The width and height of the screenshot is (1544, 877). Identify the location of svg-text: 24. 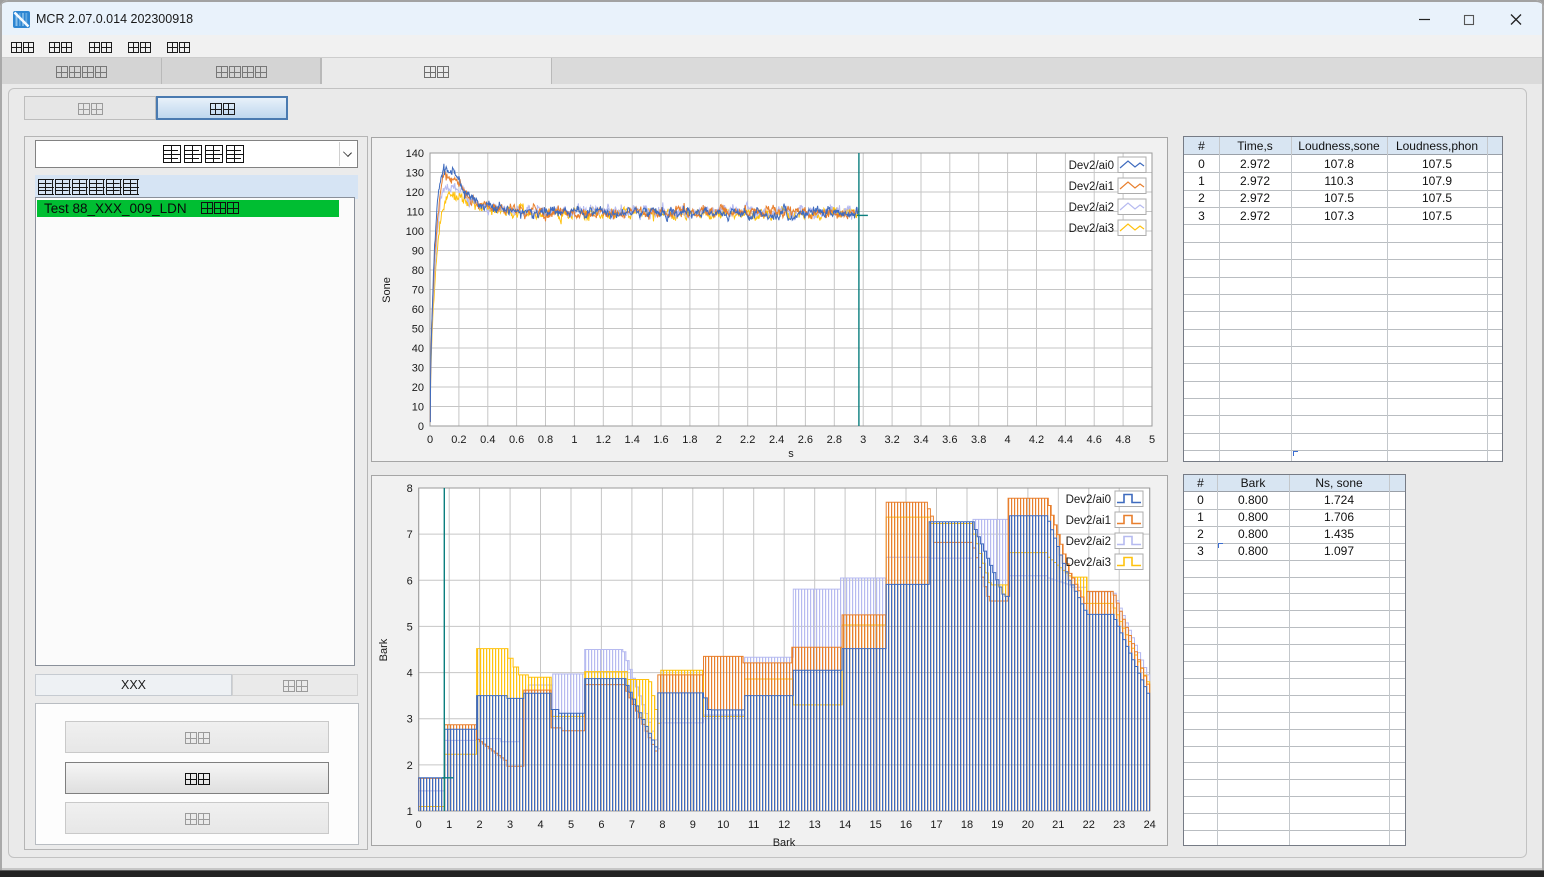
(1150, 825).